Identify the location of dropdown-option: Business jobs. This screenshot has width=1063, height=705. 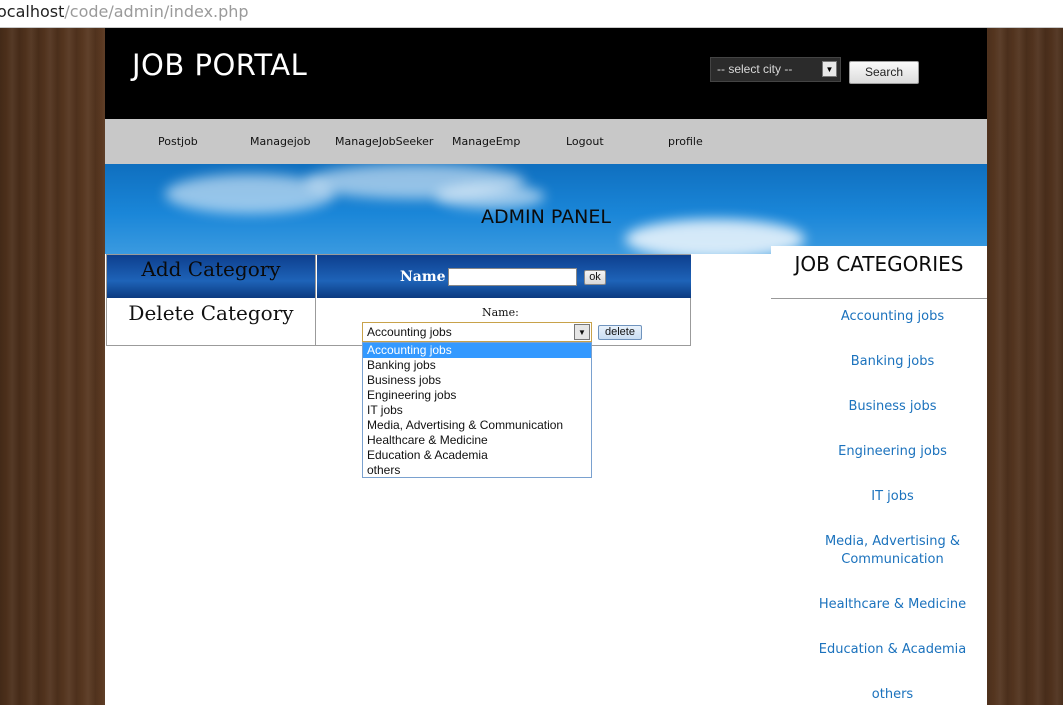
(477, 380).